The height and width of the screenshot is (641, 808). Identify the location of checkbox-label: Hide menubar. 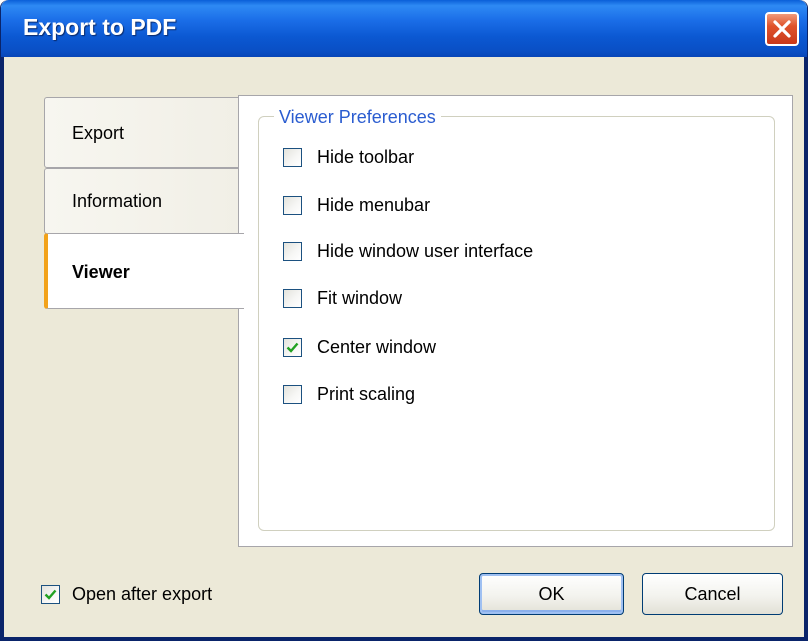
(374, 205).